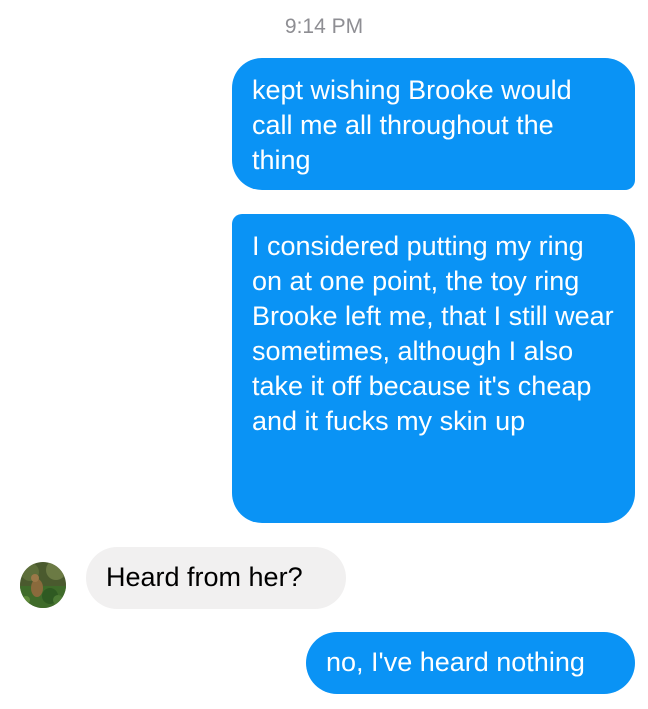 The height and width of the screenshot is (709, 648). Describe the element at coordinates (324, 26) in the screenshot. I see `message-timestamp: 9:14 PM` at that location.